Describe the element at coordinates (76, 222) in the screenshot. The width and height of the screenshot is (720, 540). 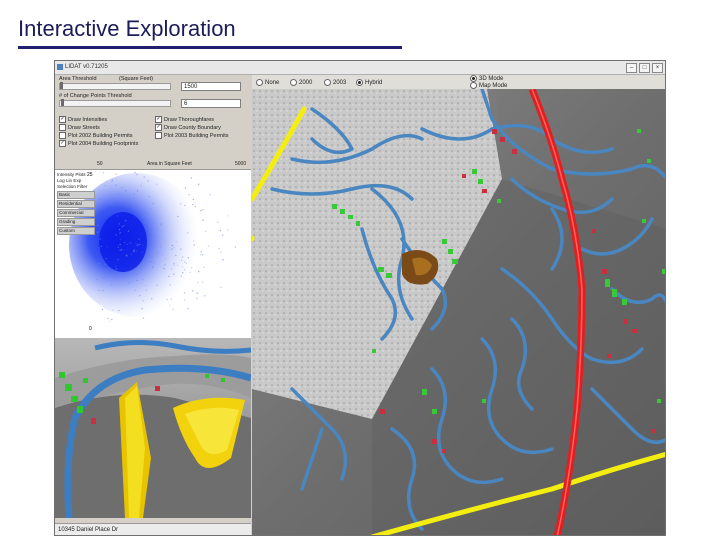
I see `filter-grading: Grading` at that location.